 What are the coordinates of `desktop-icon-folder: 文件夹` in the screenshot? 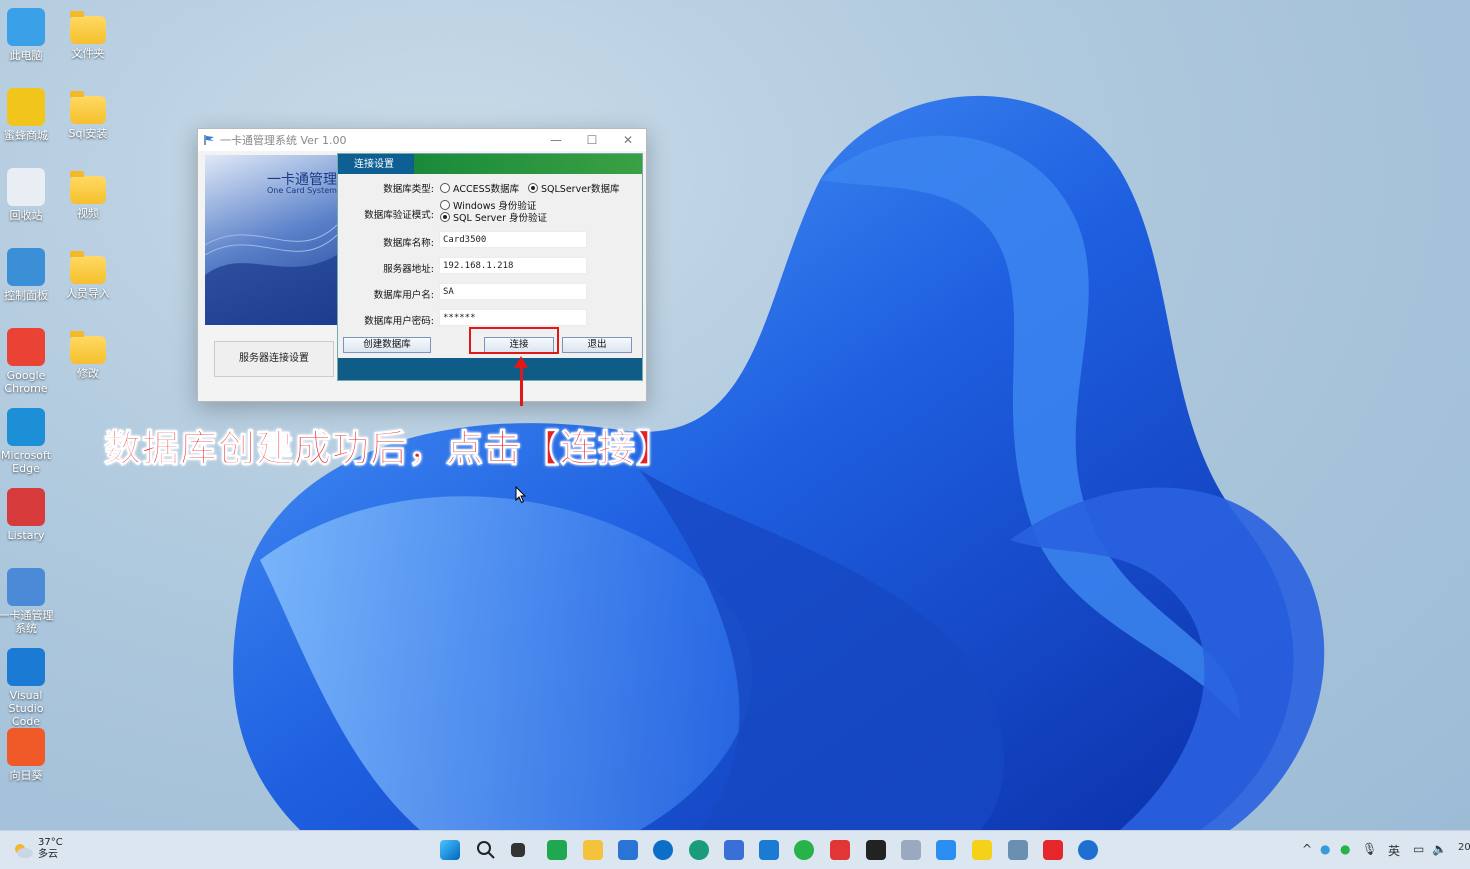 It's located at (88, 34).